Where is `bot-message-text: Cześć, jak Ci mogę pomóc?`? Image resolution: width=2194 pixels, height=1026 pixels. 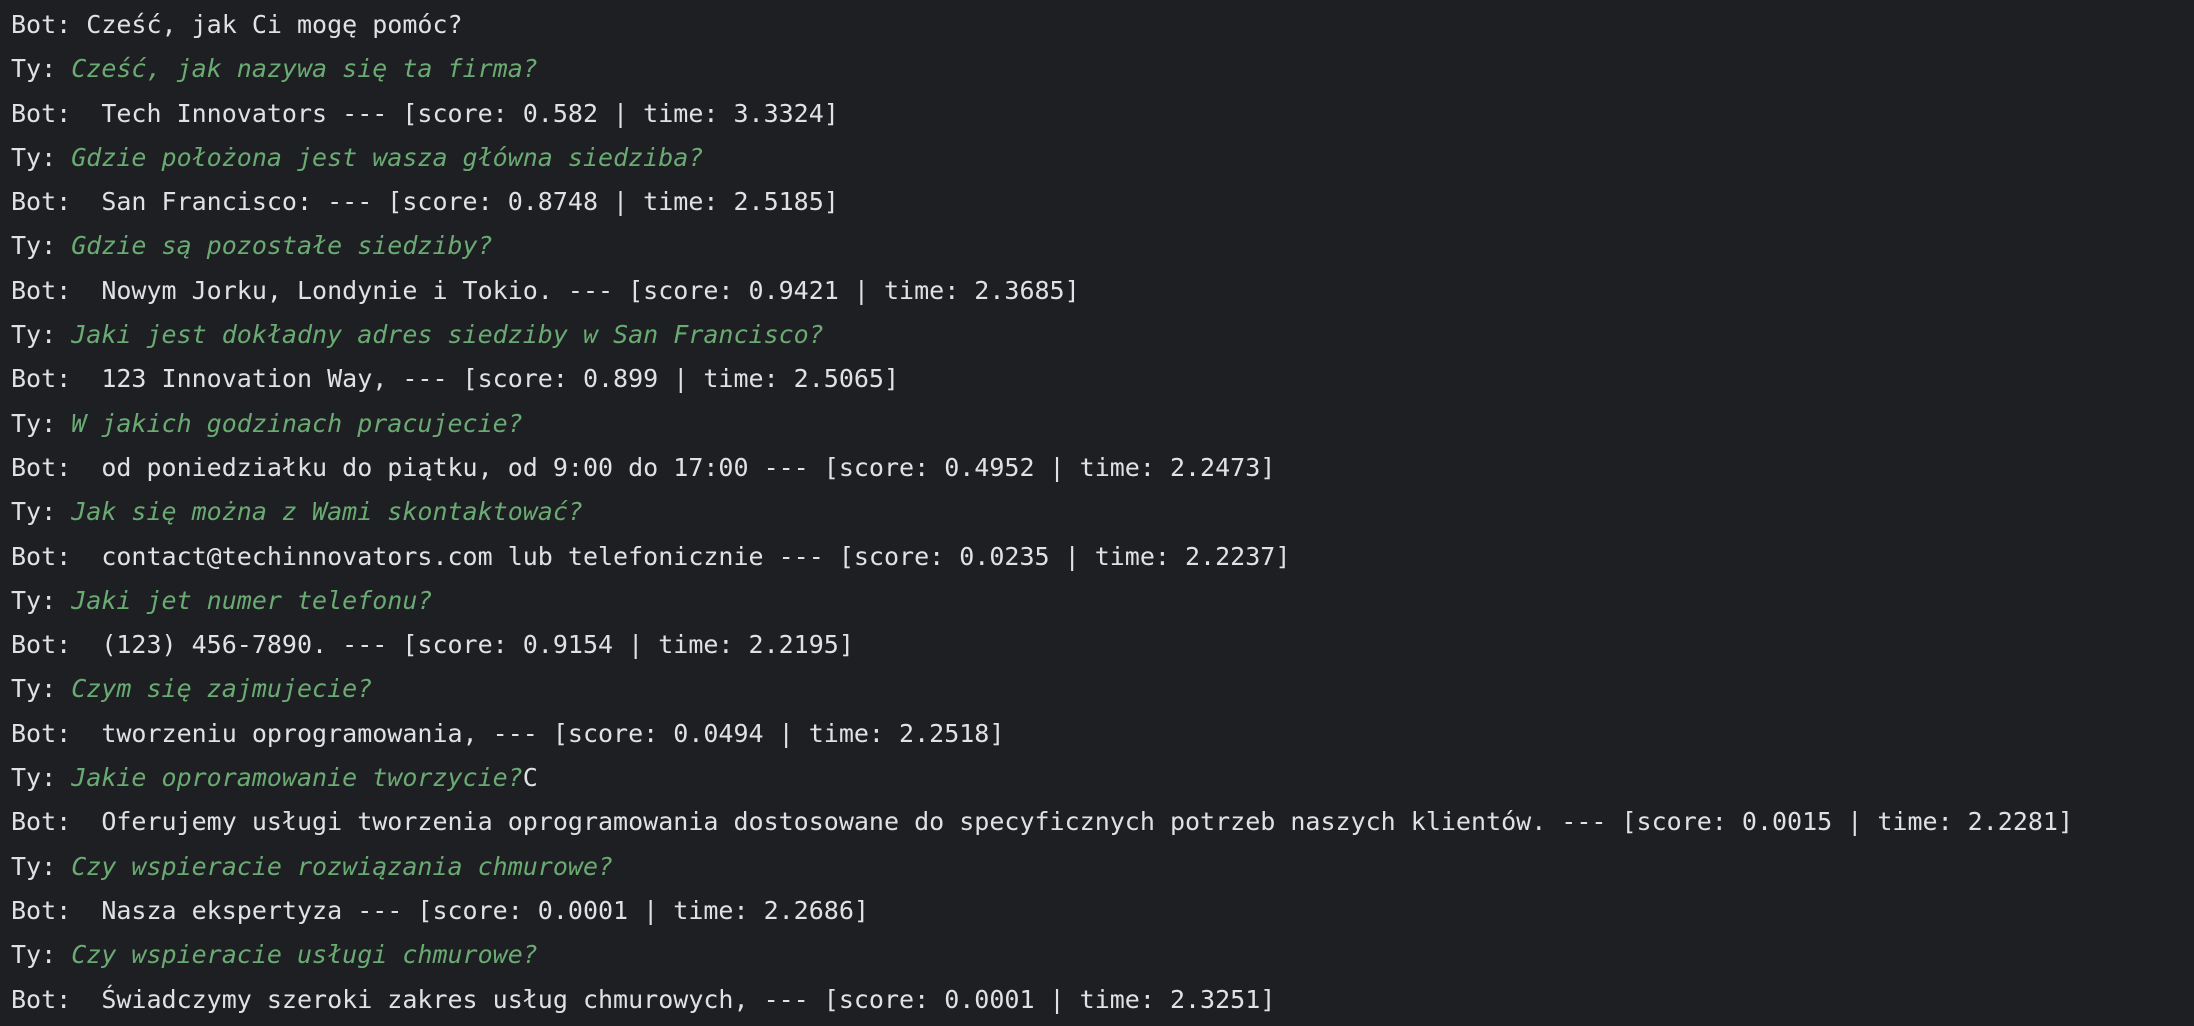 bot-message-text: Cześć, jak Ci mogę pomóc? is located at coordinates (274, 24).